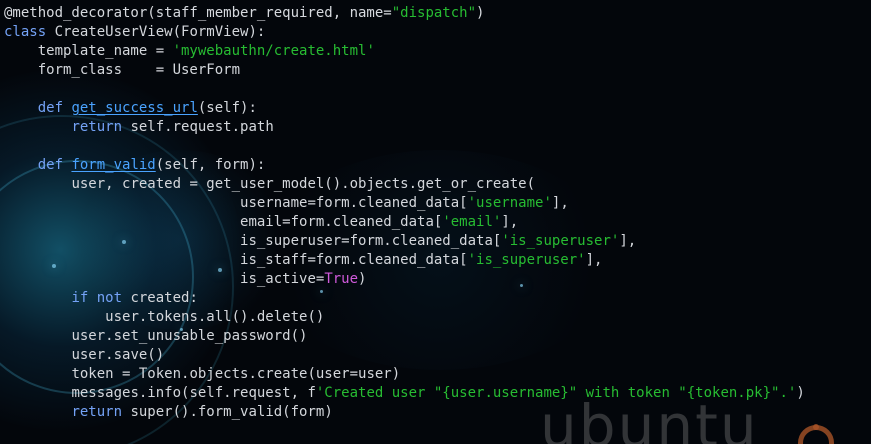  I want to click on code-token: template_name =, so click(105, 51).